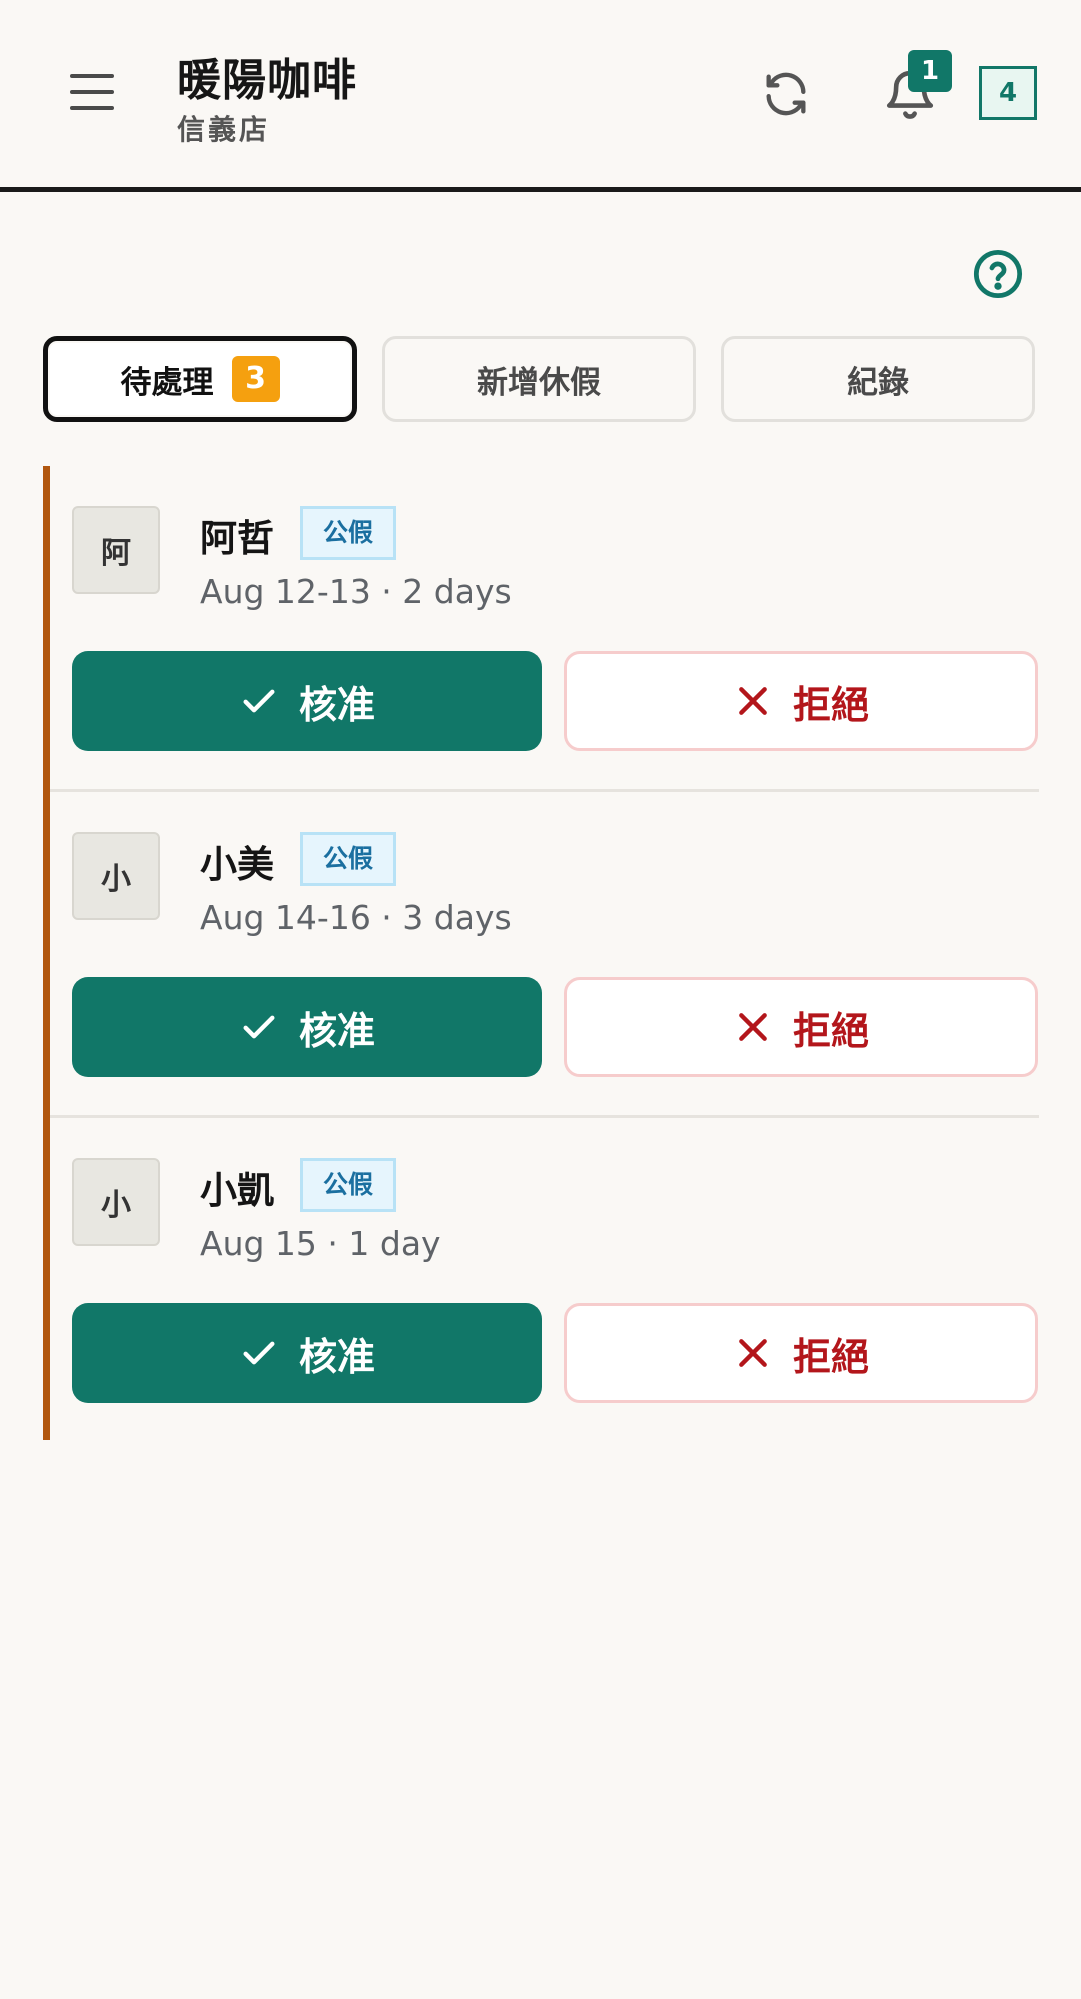  Describe the element at coordinates (356, 917) in the screenshot. I see `leave-dates: Aug 14-16 · 3 days` at that location.